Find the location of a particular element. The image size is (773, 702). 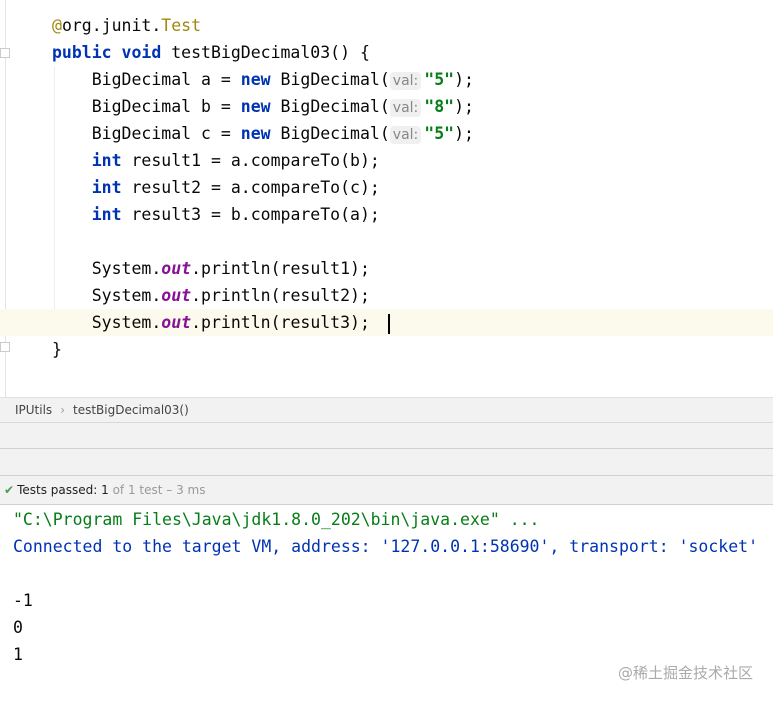

code-line-current: System.out.println(result3); is located at coordinates (386, 322).